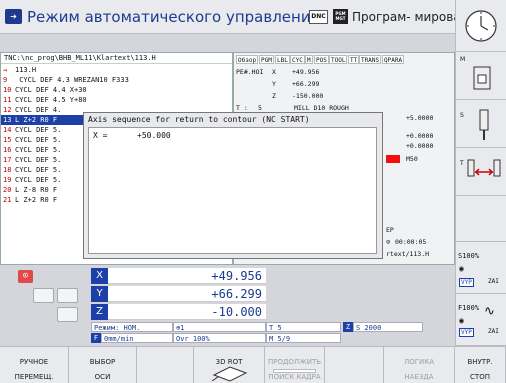 This screenshot has width=506, height=383. I want to click on line-number: 10, so click(7, 90).